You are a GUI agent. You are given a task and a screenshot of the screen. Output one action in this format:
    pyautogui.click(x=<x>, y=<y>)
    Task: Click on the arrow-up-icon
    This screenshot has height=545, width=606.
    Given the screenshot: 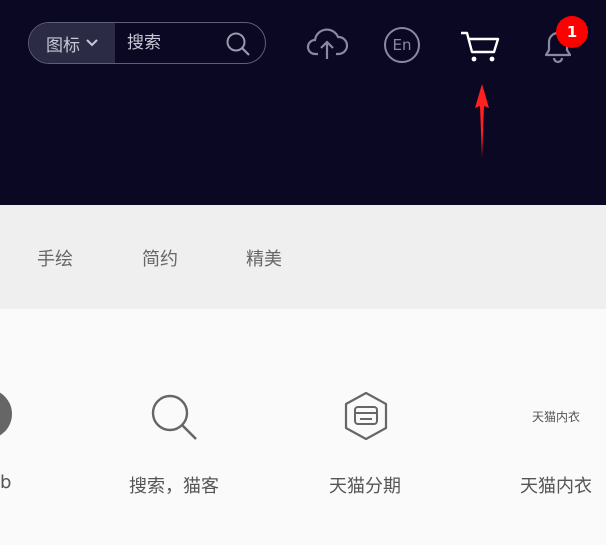 What is the action you would take?
    pyautogui.click(x=482, y=121)
    